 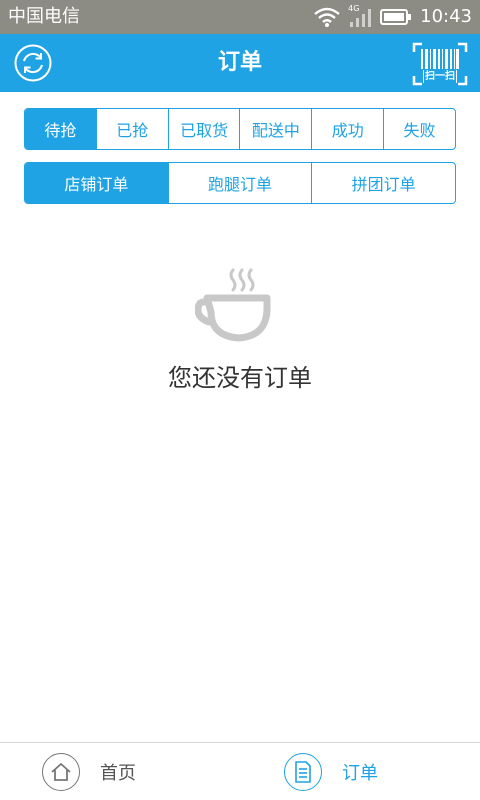 I want to click on order-status-tabs: 待抢 已抢 已取货 配送中 成功 失败, so click(x=240, y=129).